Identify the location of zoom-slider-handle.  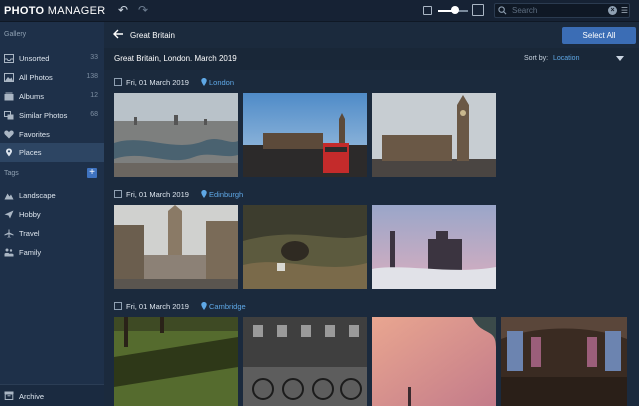
(454, 10).